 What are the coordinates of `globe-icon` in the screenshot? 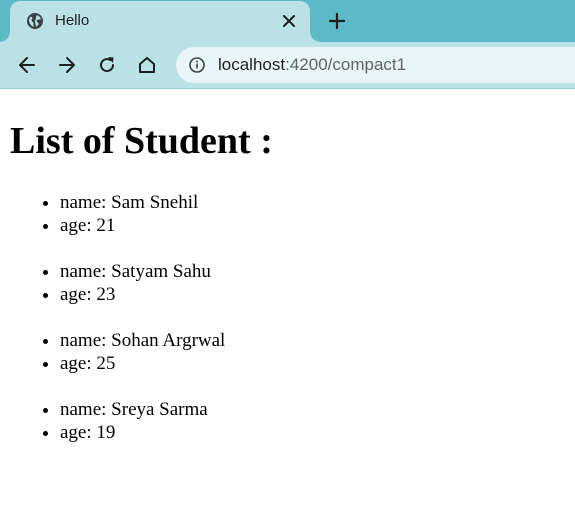 It's located at (35, 21).